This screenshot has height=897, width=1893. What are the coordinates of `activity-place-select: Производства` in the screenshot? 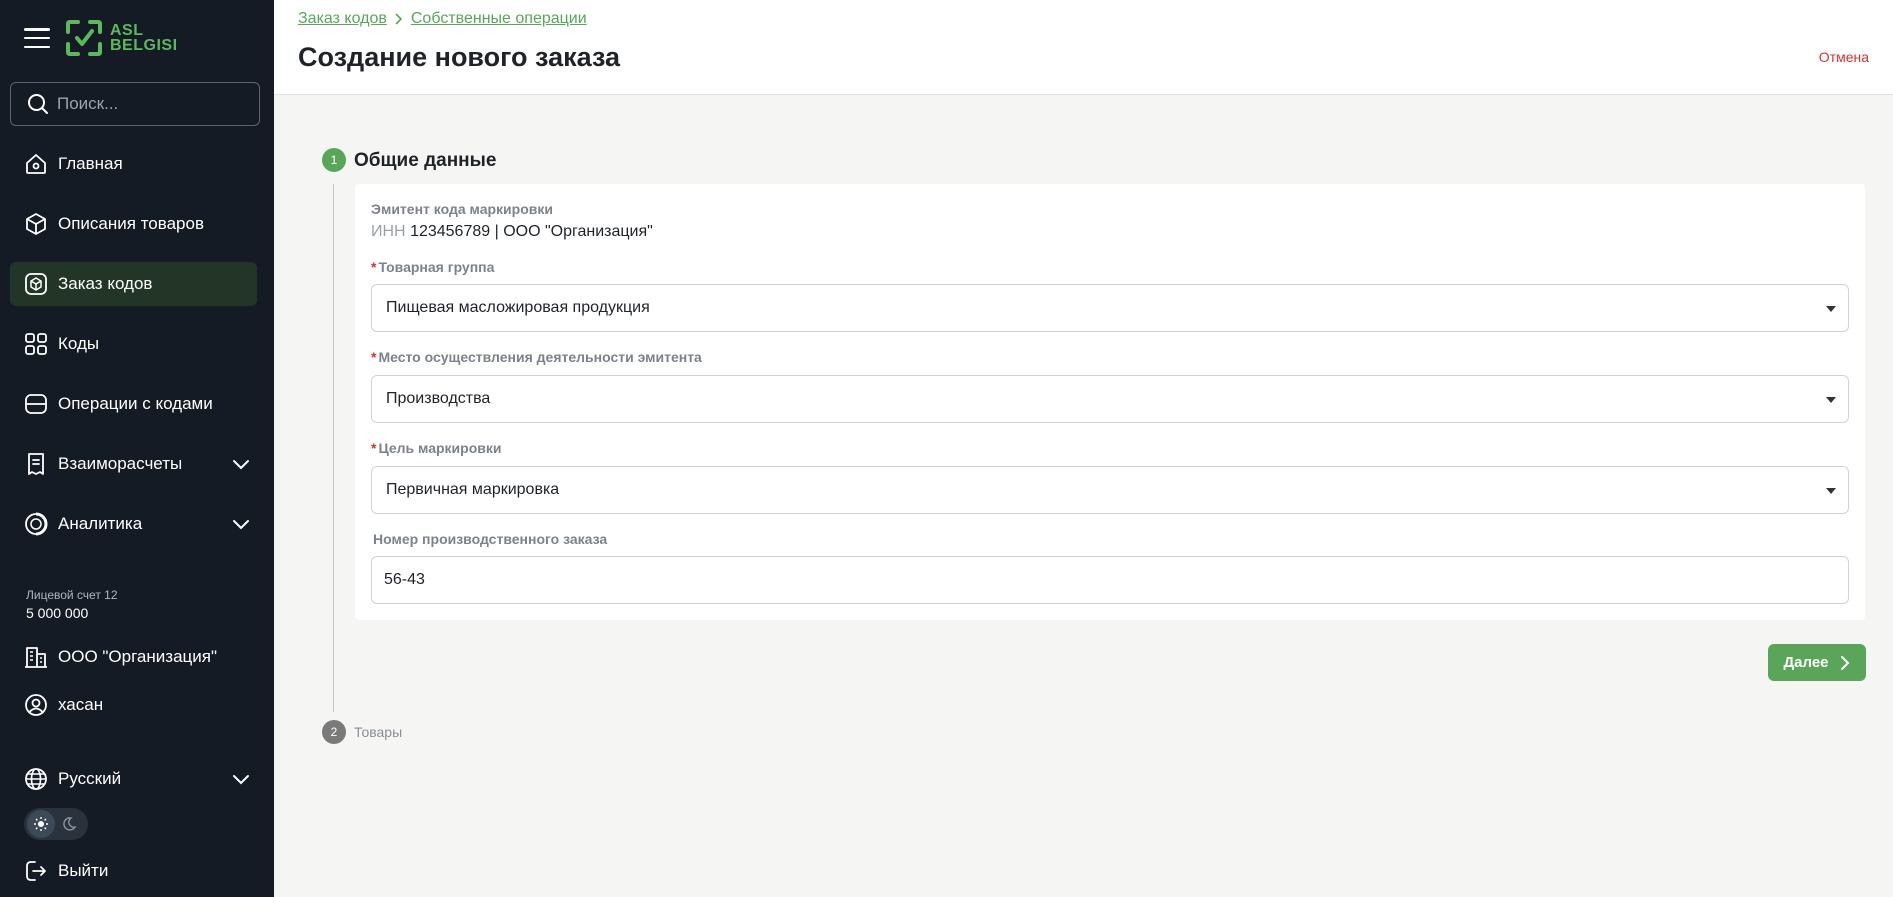 It's located at (1110, 399).